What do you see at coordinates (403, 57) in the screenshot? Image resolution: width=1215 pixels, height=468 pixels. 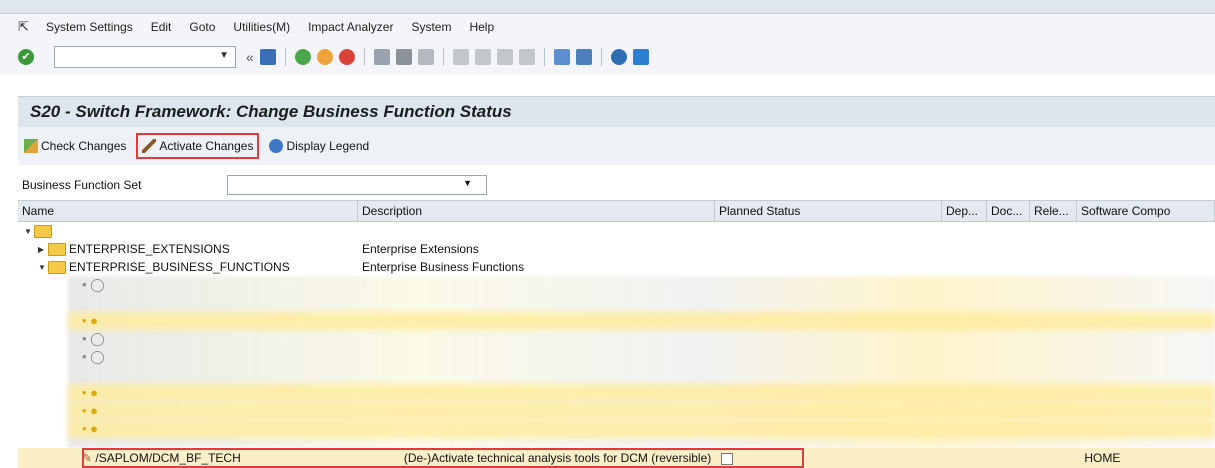 I see `find-icon` at bounding box center [403, 57].